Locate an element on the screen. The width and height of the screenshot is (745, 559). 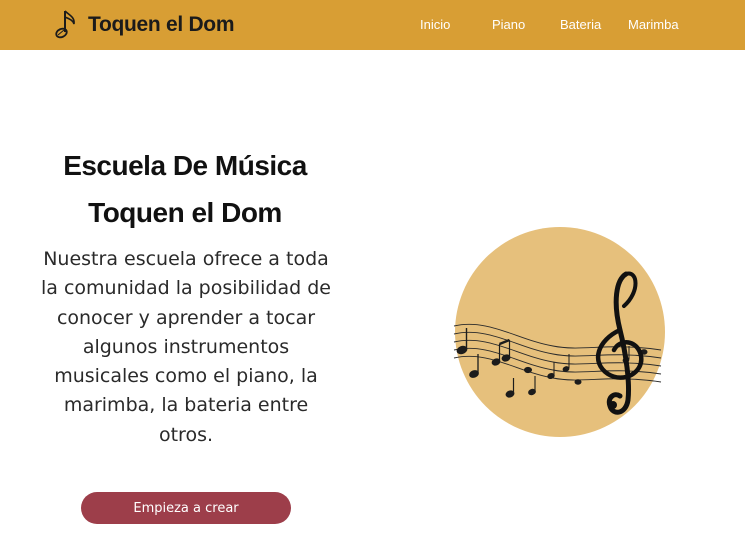
nav-link-piano: Piano is located at coordinates (508, 24).